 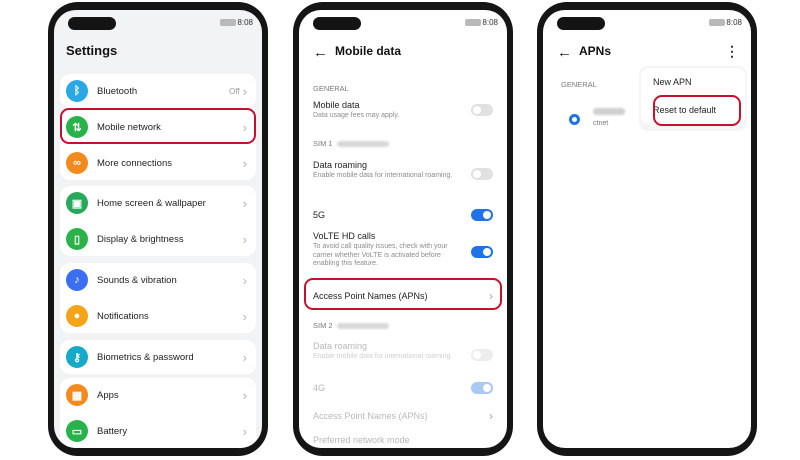 I want to click on page-title: Mobile data, so click(x=368, y=51).